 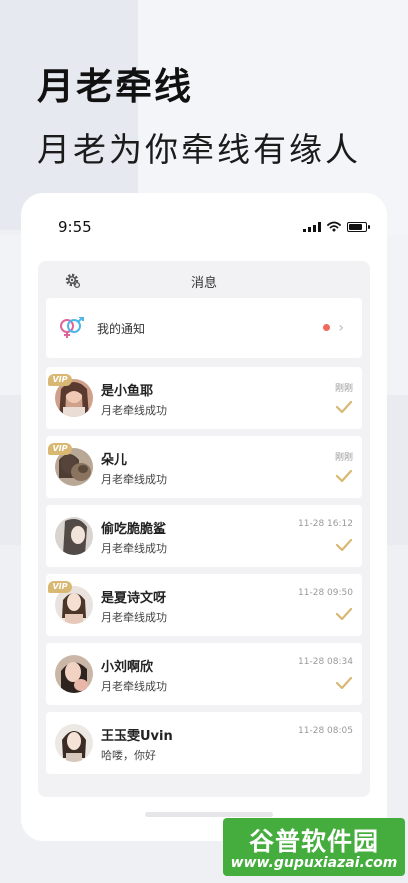 I want to click on chat-name: 朵儿, so click(x=114, y=460).